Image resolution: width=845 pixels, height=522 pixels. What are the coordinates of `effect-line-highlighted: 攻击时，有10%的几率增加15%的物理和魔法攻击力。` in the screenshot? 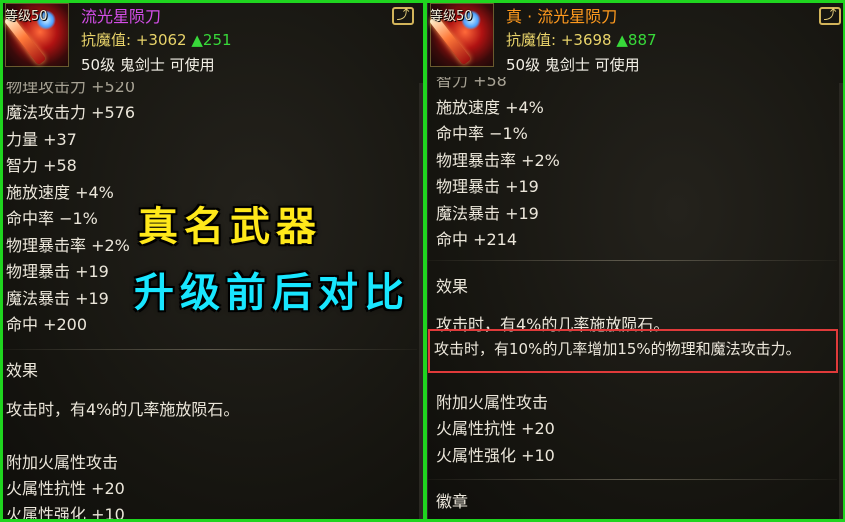 It's located at (617, 349).